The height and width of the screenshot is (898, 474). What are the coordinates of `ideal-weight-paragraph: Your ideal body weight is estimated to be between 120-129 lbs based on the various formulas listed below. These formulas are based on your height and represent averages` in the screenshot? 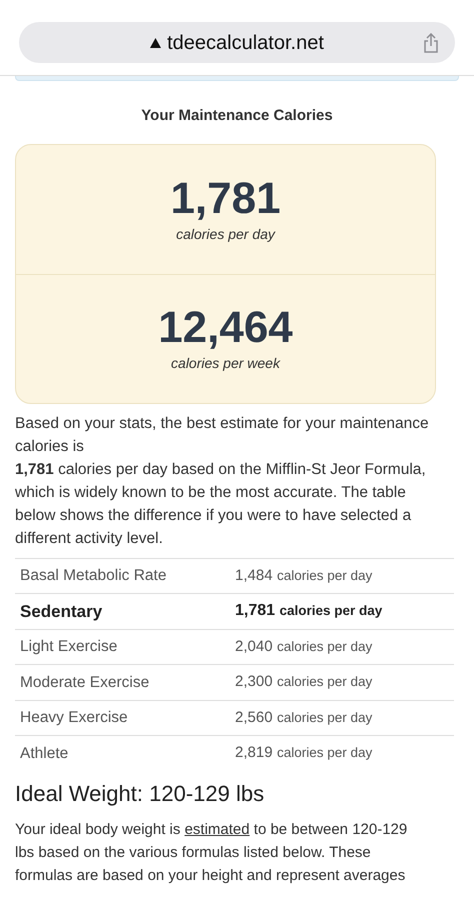 It's located at (211, 853).